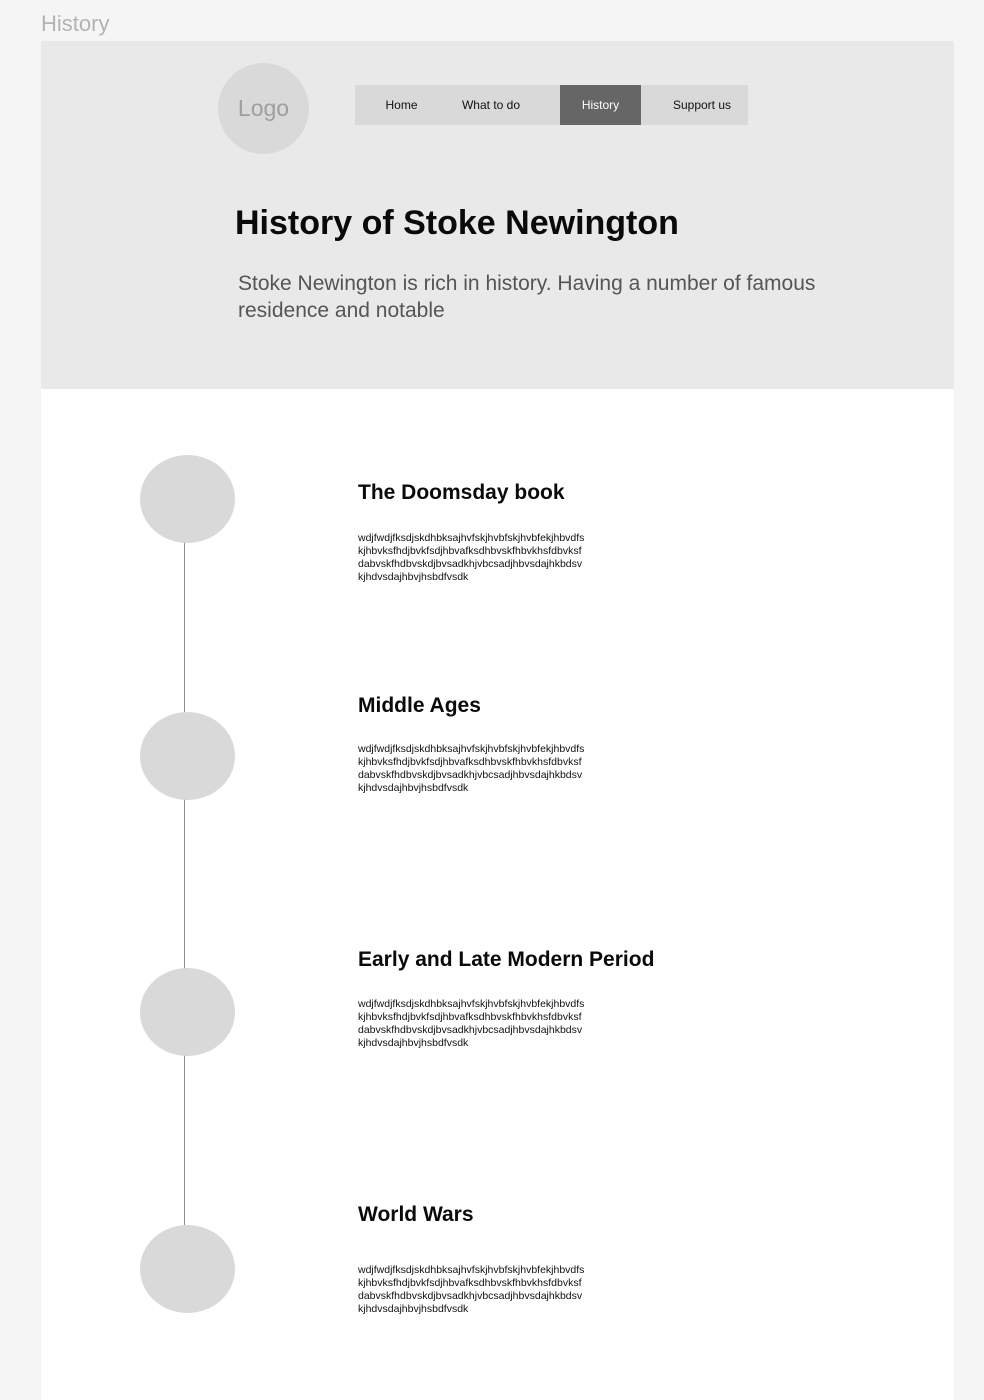  I want to click on timeline-event-title: The Doomsday book, so click(461, 492).